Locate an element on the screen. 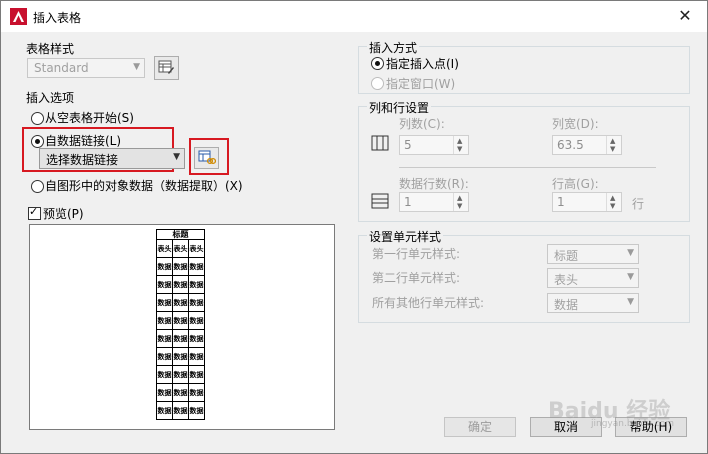  preview-checkbox is located at coordinates (34, 212).